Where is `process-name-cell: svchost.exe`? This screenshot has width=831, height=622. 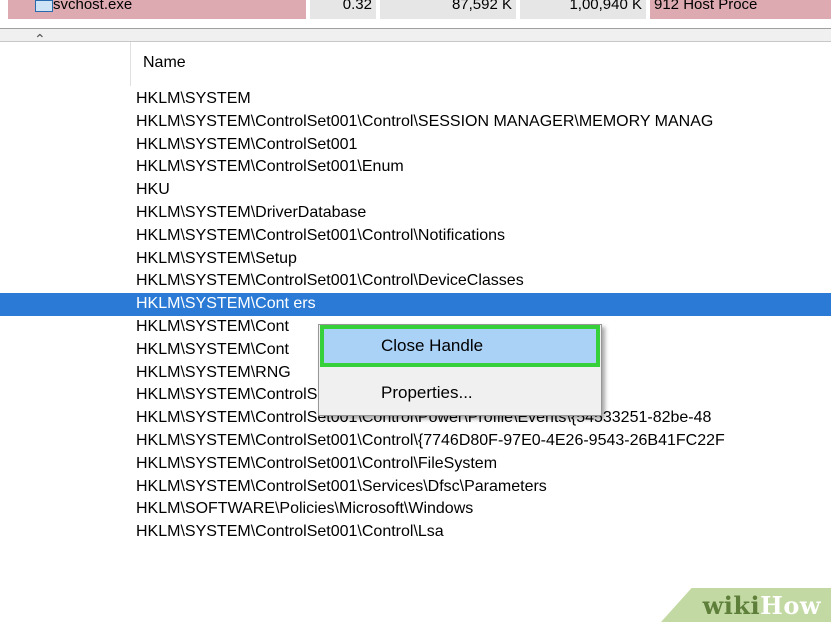 process-name-cell: svchost.exe is located at coordinates (157, 9).